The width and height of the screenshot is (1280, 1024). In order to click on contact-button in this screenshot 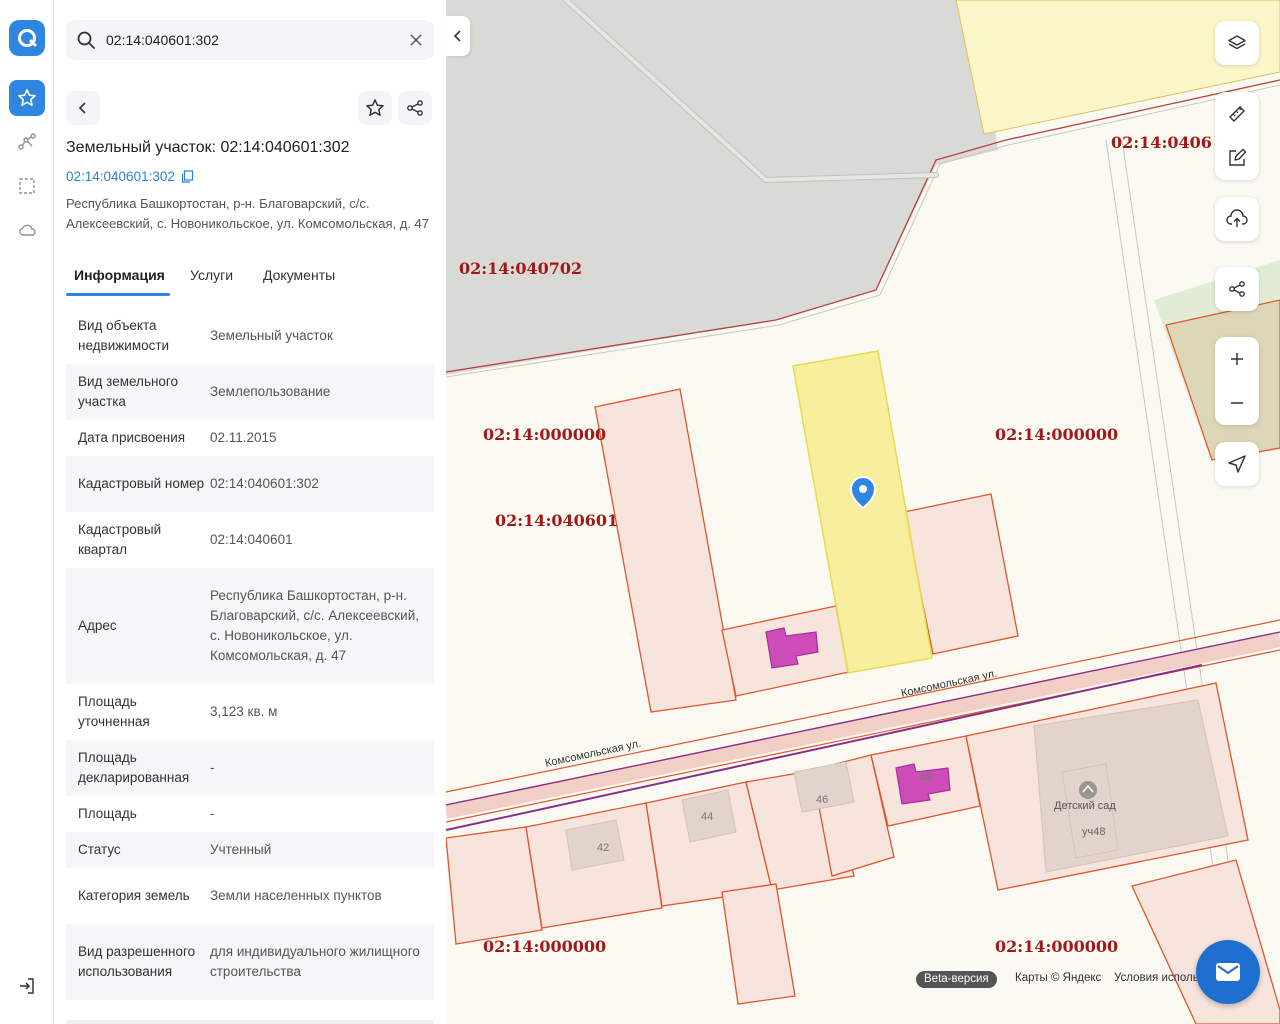, I will do `click(1228, 972)`.